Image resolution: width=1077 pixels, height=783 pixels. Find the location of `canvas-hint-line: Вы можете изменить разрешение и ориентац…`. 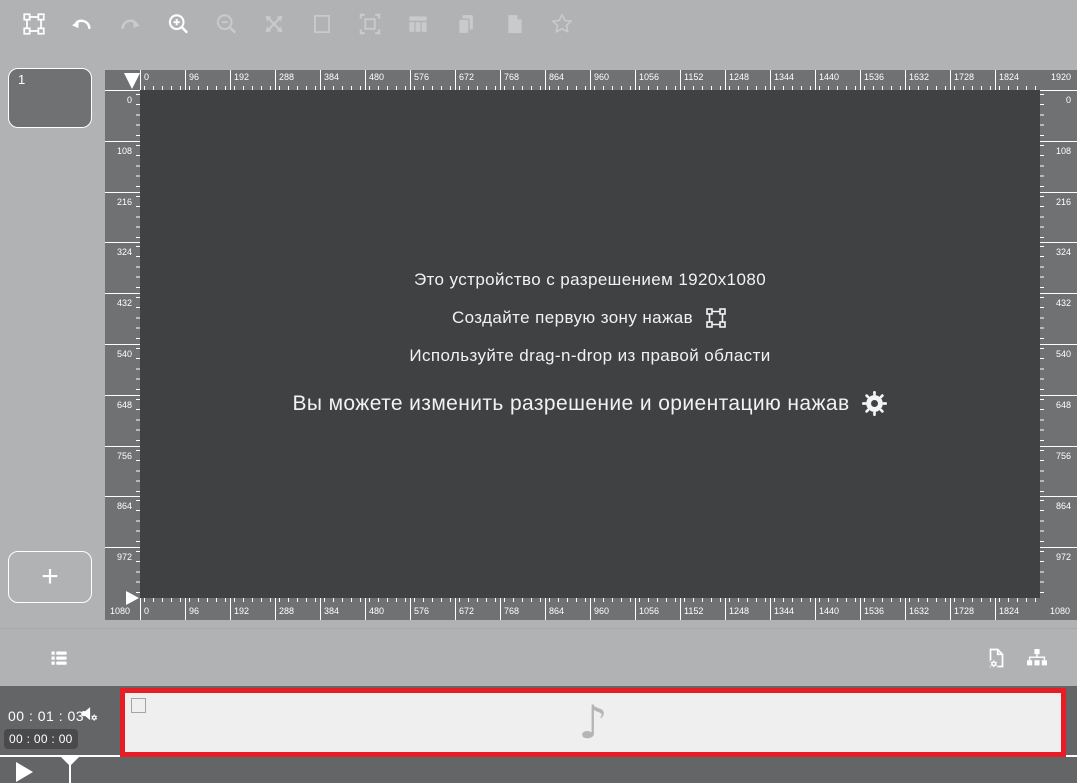

canvas-hint-line: Вы можете изменить разрешение и ориентац… is located at coordinates (590, 403).